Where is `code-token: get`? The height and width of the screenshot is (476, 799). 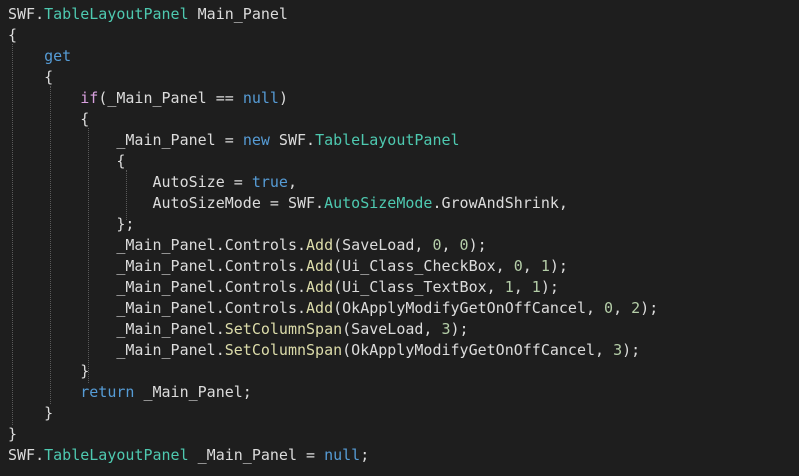
code-token: get is located at coordinates (58, 56).